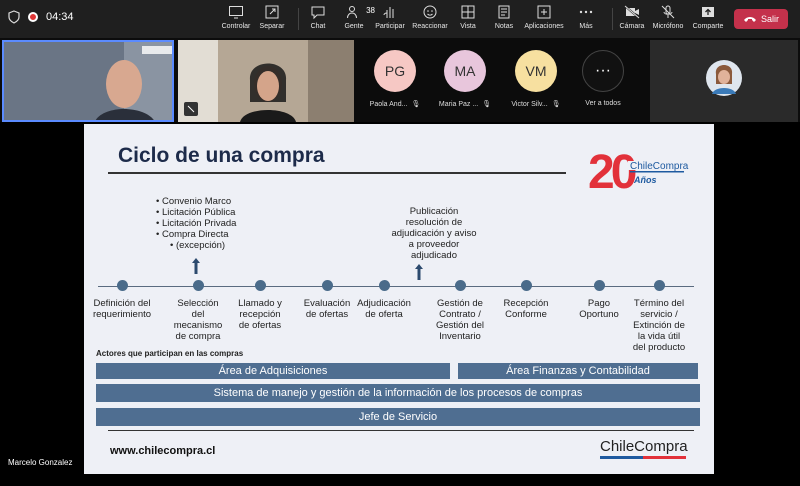  I want to click on react-label: Reaccionar, so click(430, 26).